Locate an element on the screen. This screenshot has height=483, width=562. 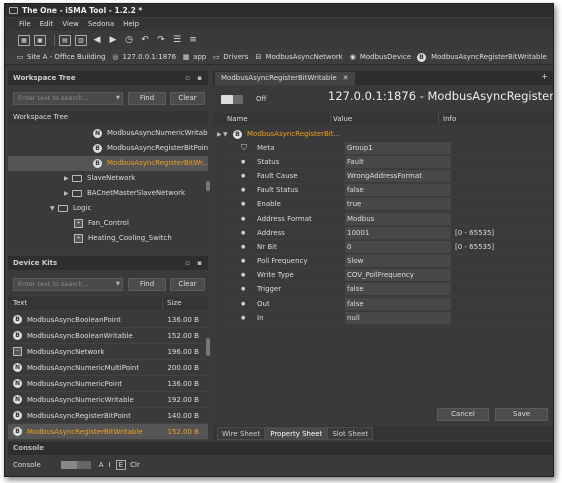
tree-item: ▶ BACnetMasterSlaveNetwork is located at coordinates (108, 193).